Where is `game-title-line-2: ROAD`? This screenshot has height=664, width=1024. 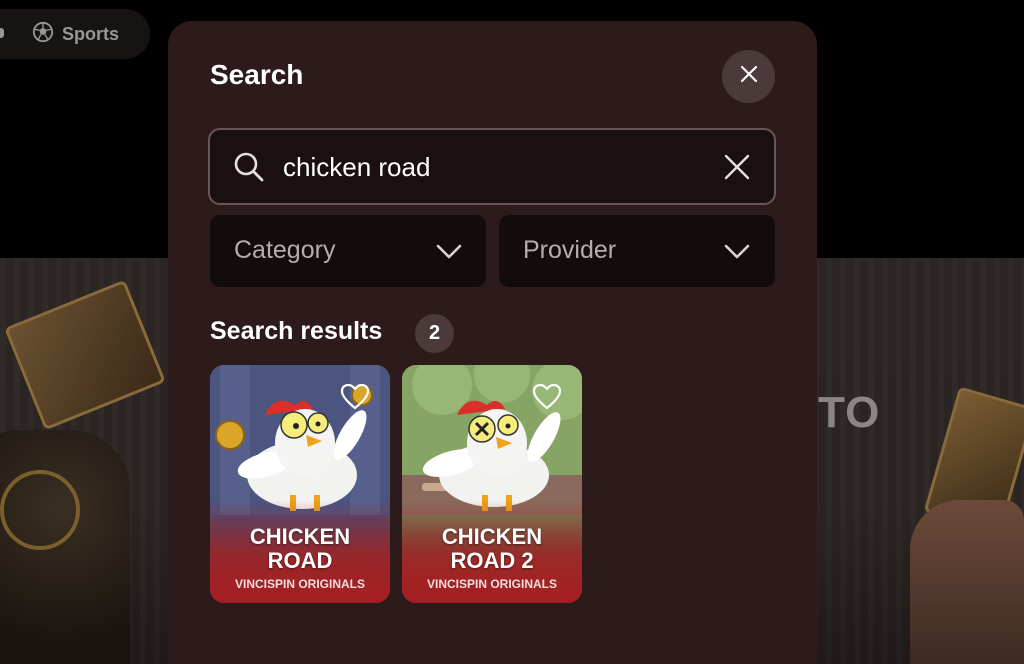 game-title-line-2: ROAD is located at coordinates (300, 560).